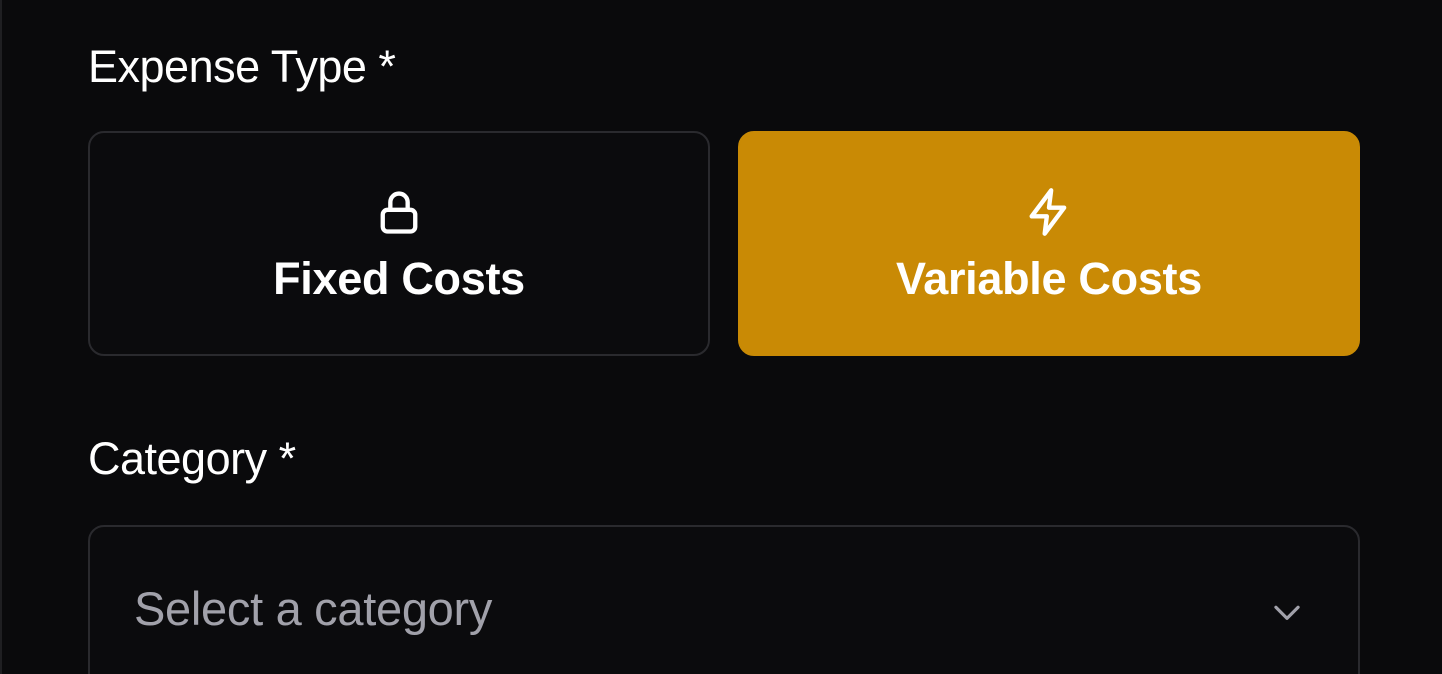  Describe the element at coordinates (399, 278) in the screenshot. I see `fixed-costs-label: Fixed Costs` at that location.